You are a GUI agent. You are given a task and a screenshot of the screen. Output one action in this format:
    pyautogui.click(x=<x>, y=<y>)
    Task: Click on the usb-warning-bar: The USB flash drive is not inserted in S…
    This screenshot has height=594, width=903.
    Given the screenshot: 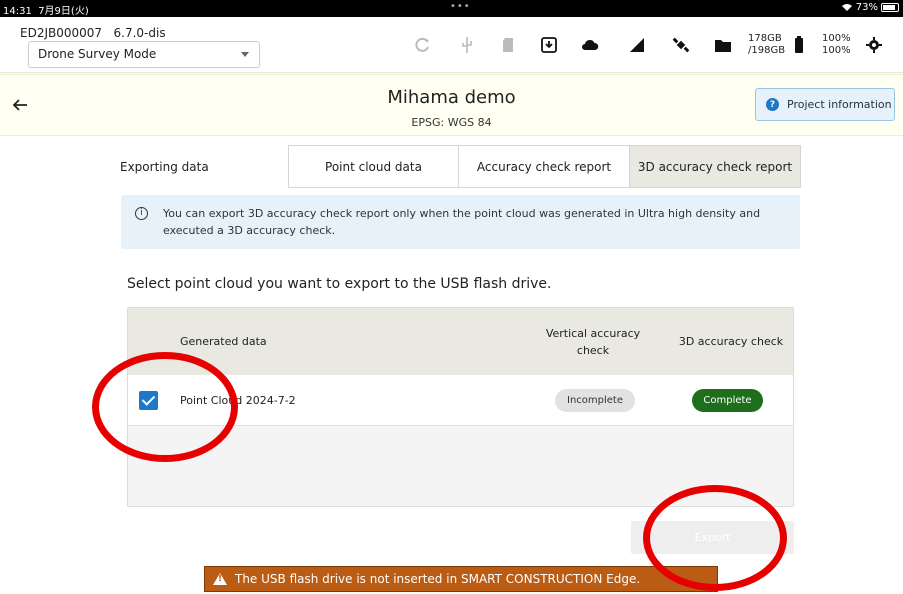 What is the action you would take?
    pyautogui.click(x=461, y=579)
    